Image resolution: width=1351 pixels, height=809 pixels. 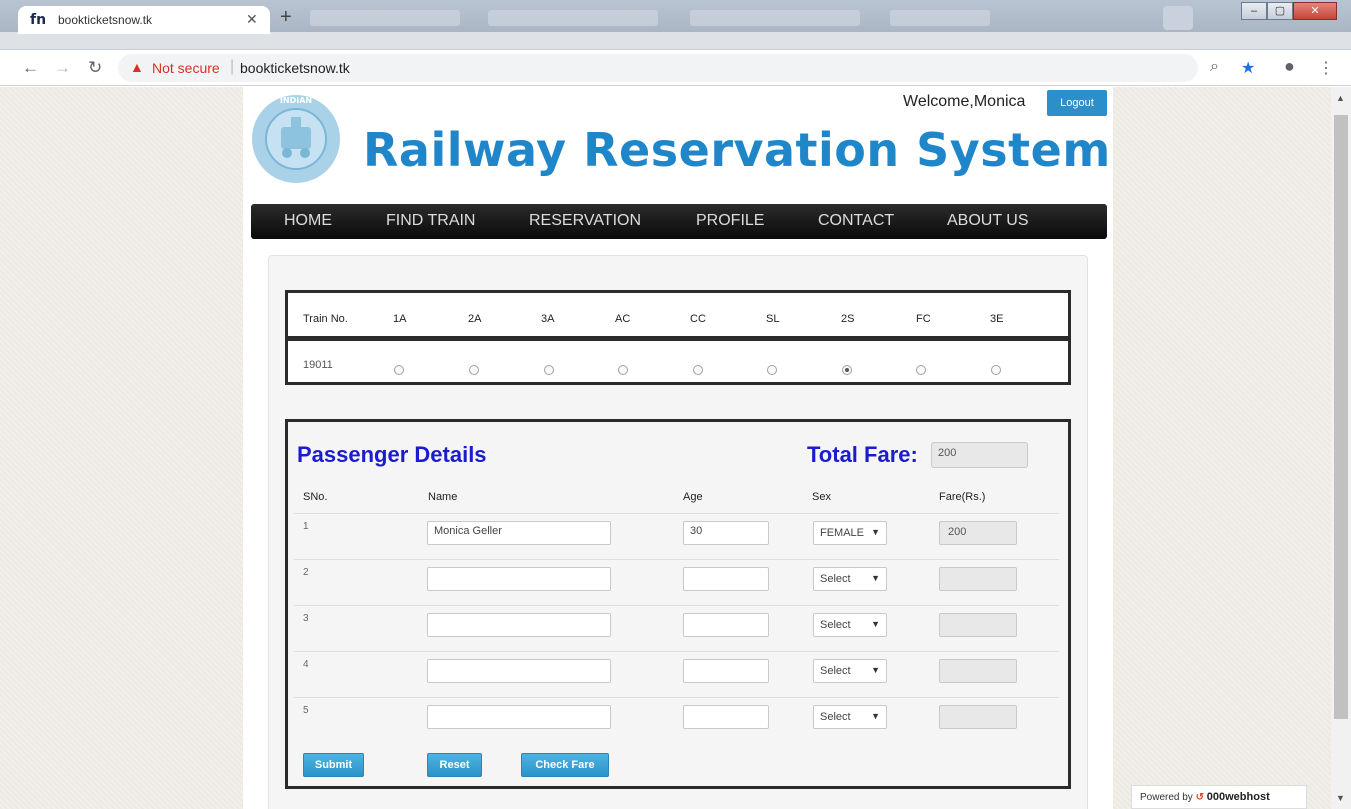 I want to click on reset-button: Reset, so click(x=454, y=765).